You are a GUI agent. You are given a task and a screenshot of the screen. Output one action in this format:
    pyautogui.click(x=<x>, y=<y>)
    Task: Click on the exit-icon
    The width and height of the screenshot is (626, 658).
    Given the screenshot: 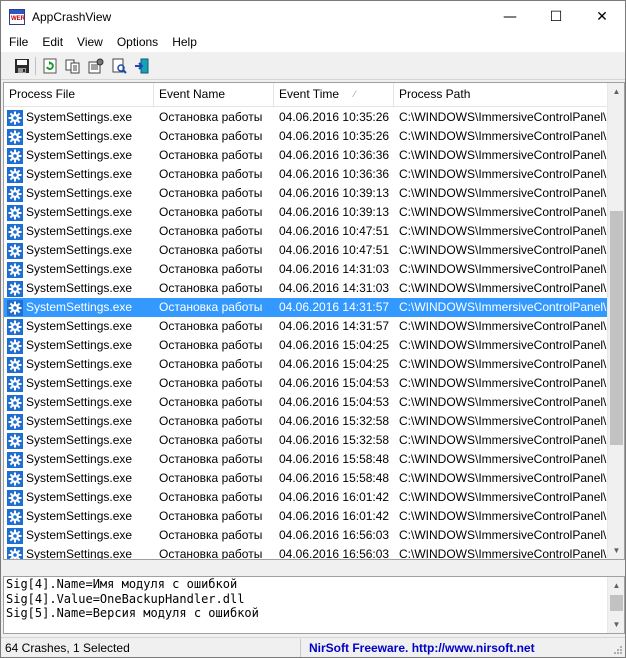 What is the action you would take?
    pyautogui.click(x=141, y=65)
    